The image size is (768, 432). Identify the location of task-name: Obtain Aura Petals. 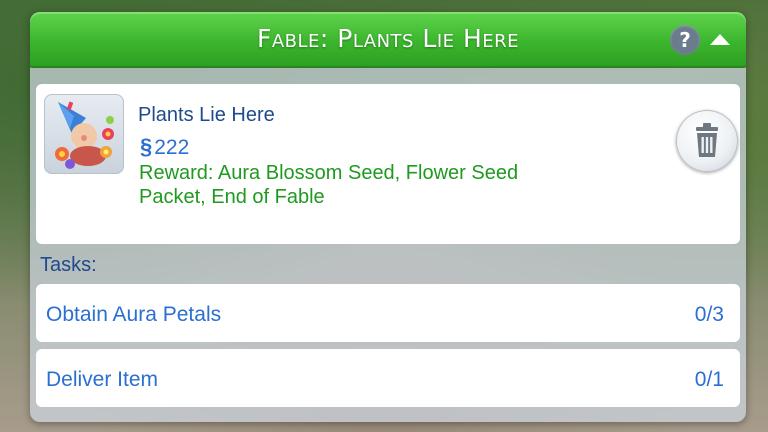
(134, 314).